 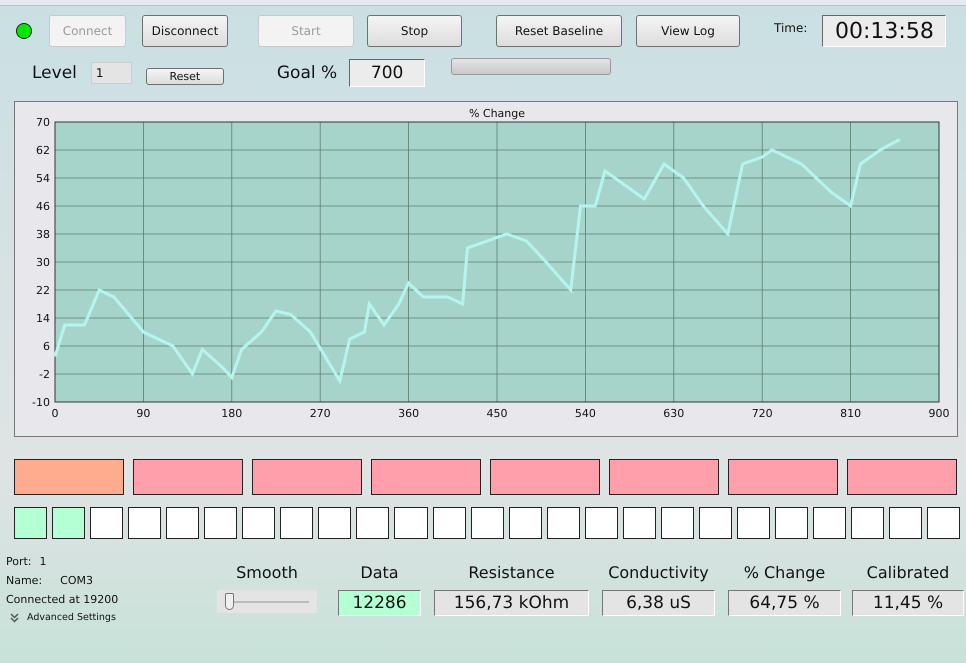 What do you see at coordinates (43, 150) in the screenshot?
I see `y-tick-label: 62` at bounding box center [43, 150].